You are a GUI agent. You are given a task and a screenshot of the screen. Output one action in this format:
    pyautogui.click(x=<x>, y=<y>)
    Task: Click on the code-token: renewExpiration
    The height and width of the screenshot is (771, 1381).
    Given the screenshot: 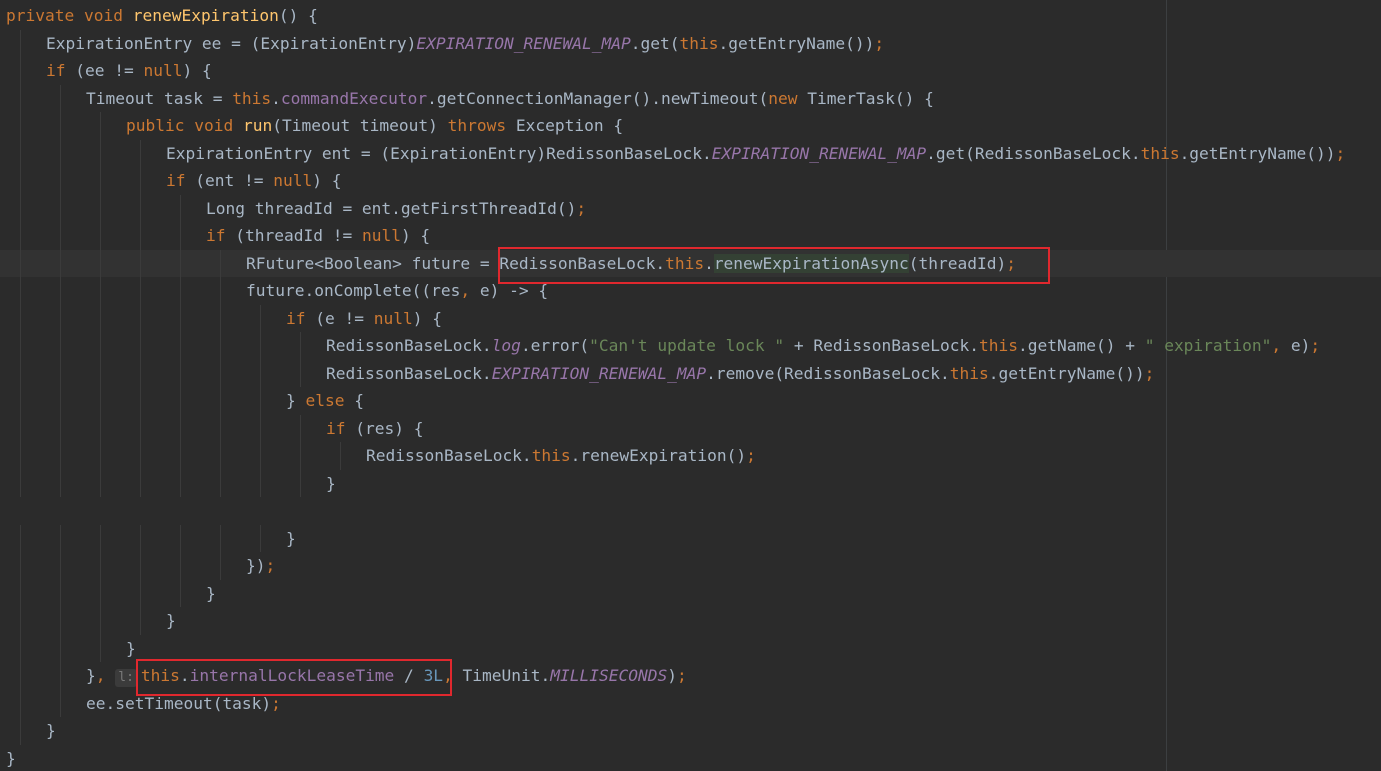 What is the action you would take?
    pyautogui.click(x=205, y=15)
    